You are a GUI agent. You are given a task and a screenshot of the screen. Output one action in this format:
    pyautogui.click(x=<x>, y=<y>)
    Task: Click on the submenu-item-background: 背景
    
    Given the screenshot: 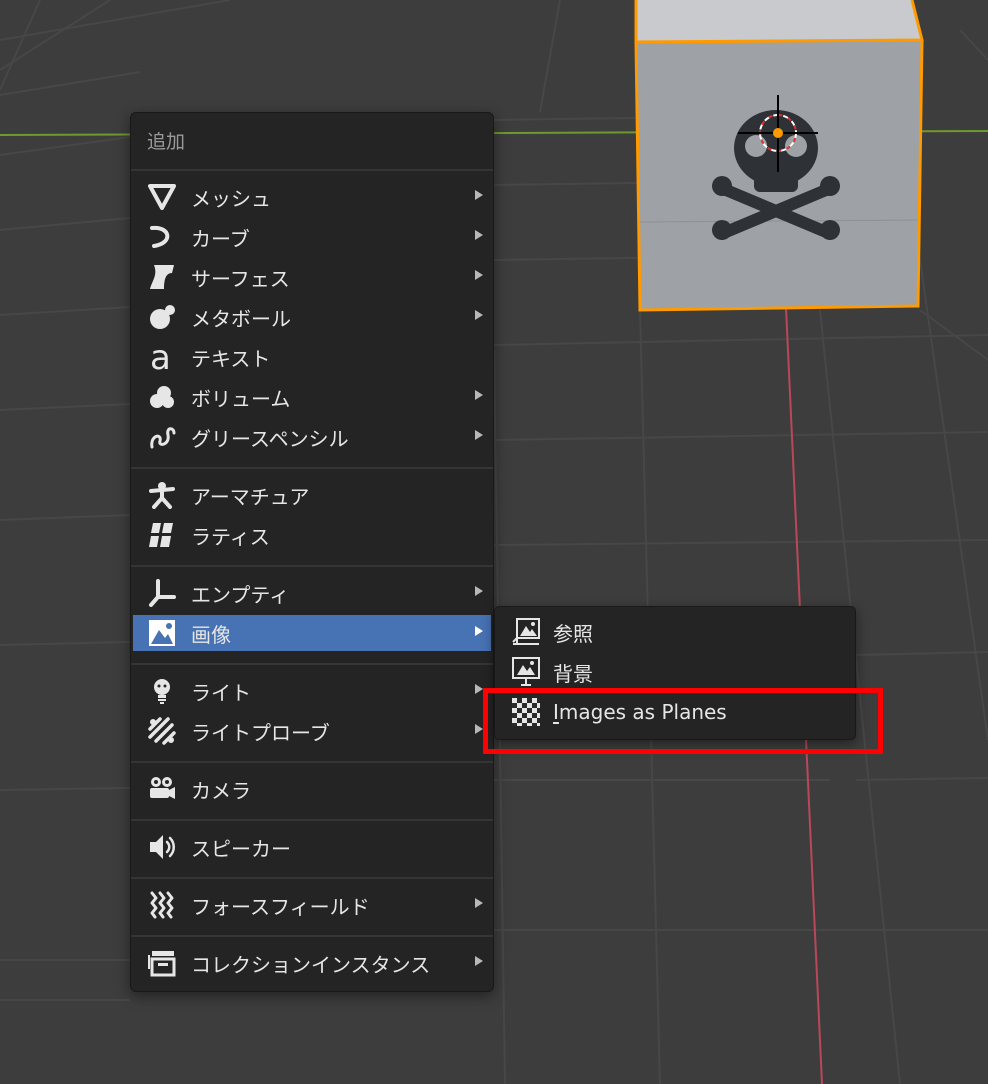 What is the action you would take?
    pyautogui.click(x=675, y=672)
    